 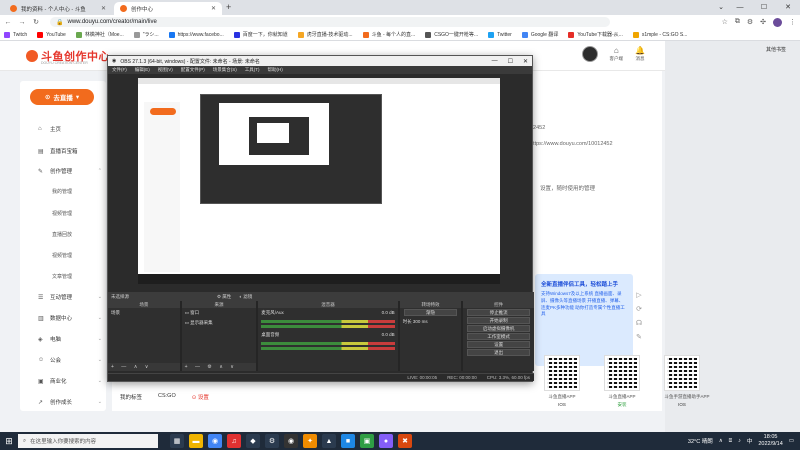 What do you see at coordinates (200, 397) in the screenshot?
I see `tag-settings: ⊙ 设置` at bounding box center [200, 397].